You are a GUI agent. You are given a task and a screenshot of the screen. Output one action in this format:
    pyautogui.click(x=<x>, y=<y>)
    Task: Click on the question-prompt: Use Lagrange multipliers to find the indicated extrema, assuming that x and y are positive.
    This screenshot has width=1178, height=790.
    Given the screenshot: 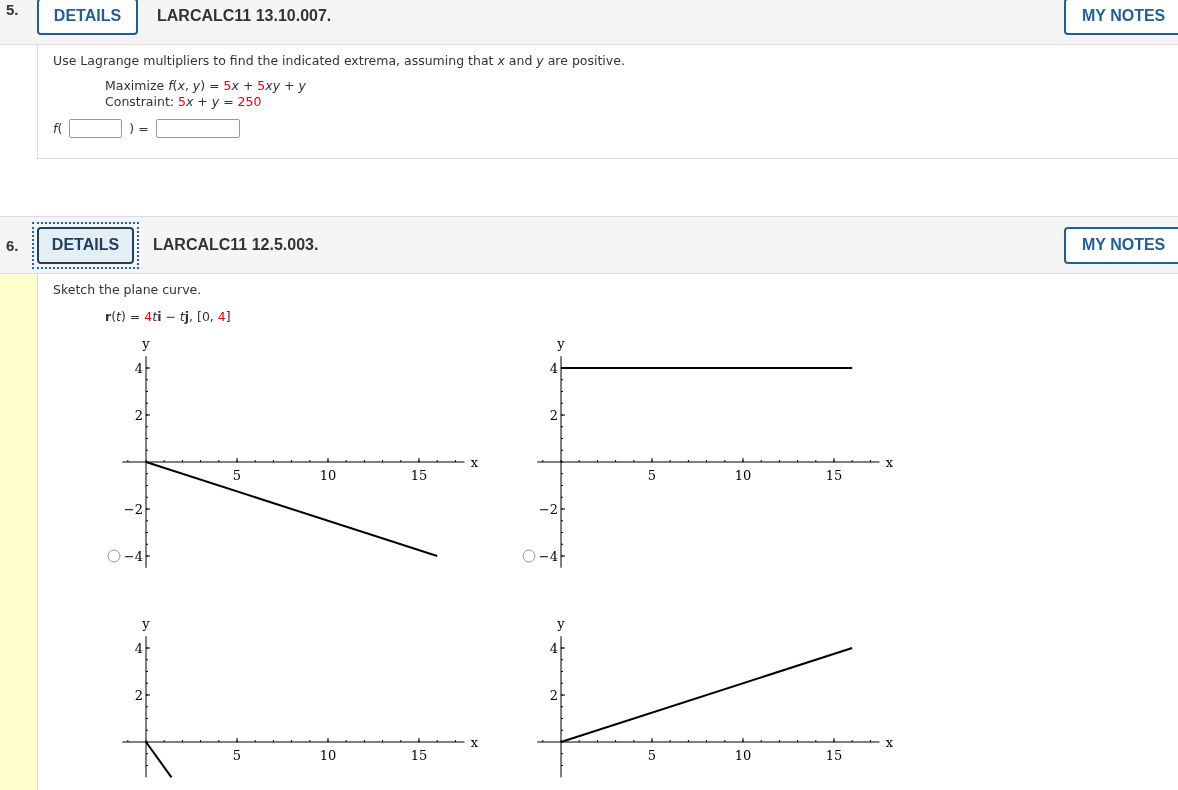 What is the action you would take?
    pyautogui.click(x=339, y=60)
    